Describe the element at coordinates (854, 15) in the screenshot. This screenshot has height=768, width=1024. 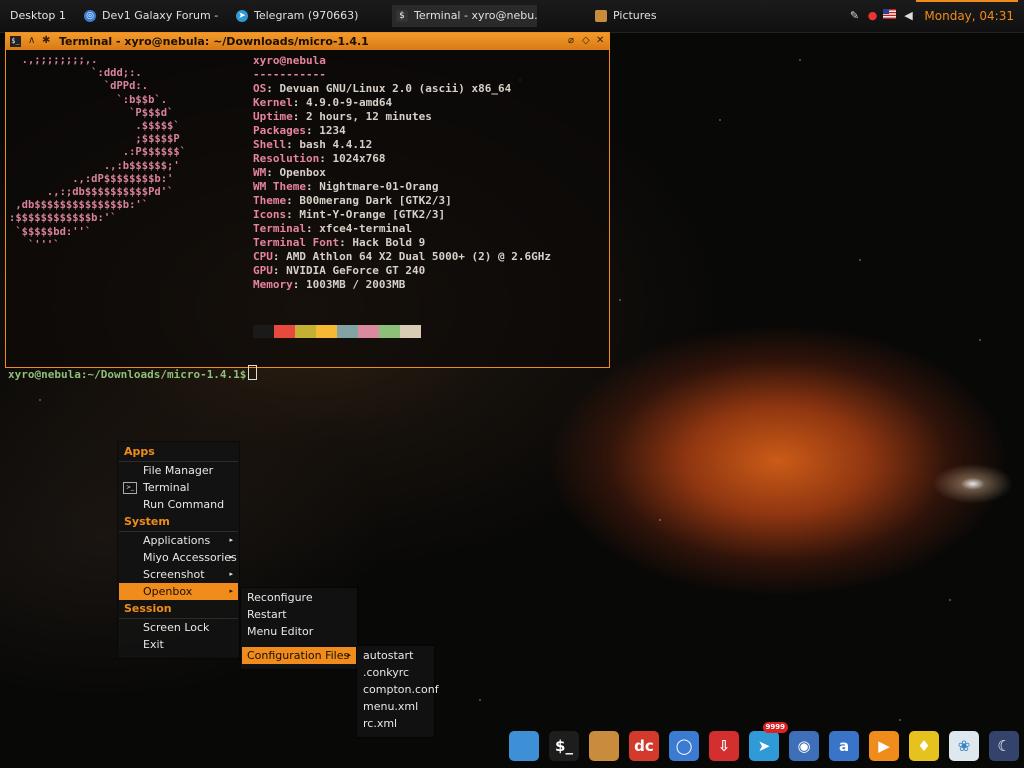
I see `pipette-icon: ✎` at that location.